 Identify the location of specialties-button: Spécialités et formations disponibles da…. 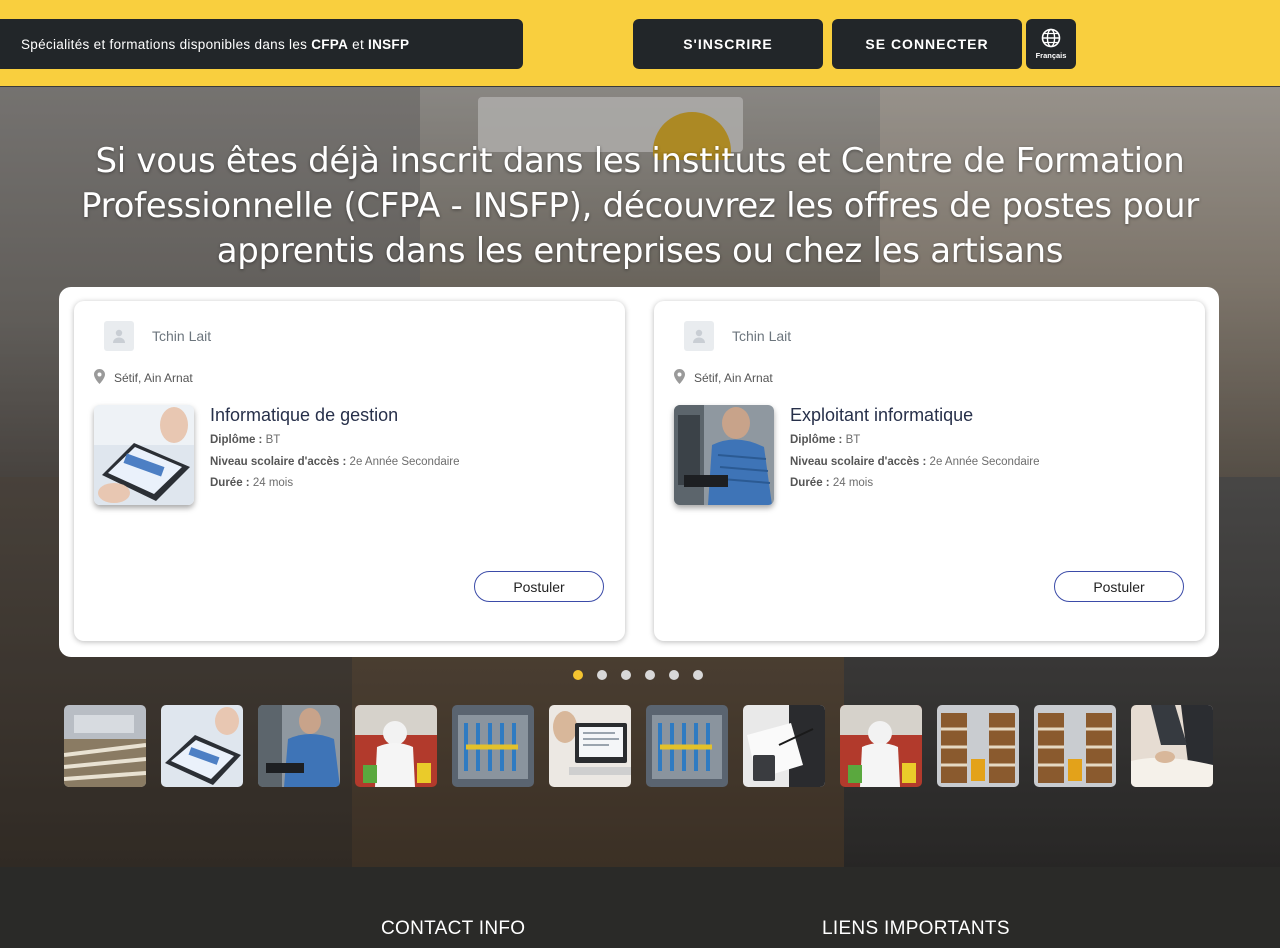
(261, 44).